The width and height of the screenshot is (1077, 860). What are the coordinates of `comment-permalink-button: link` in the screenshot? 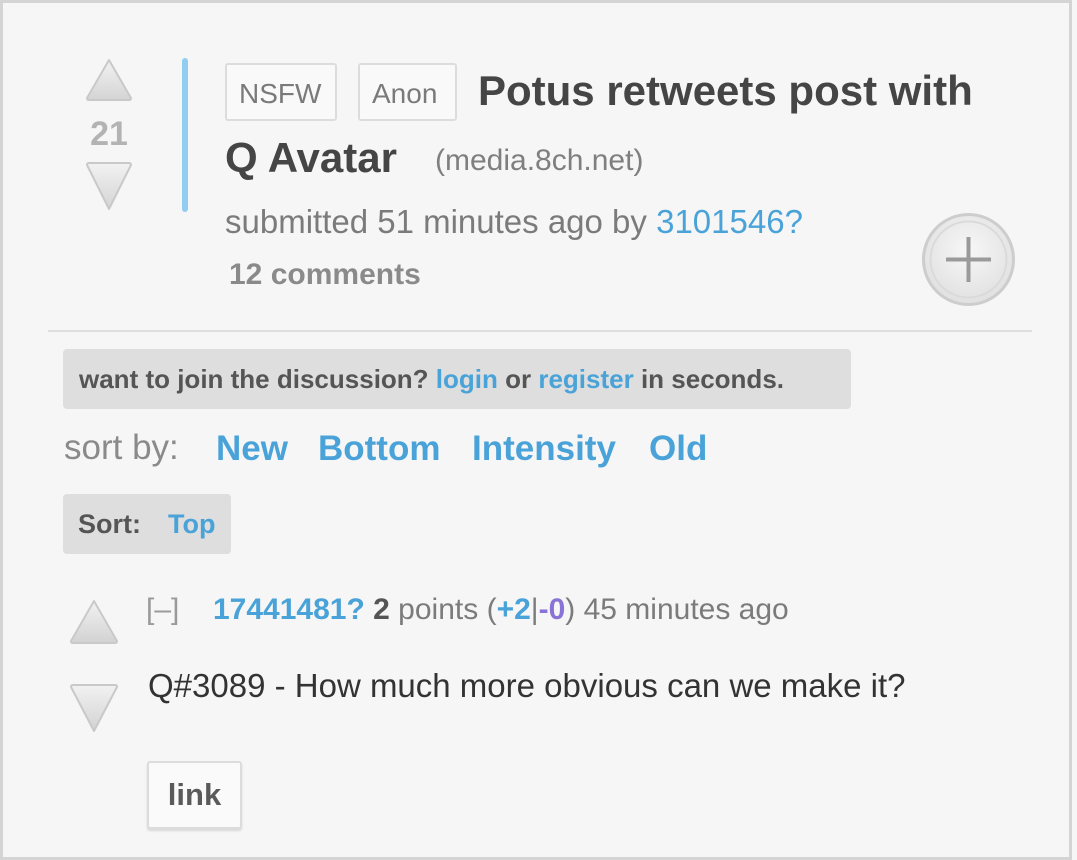 It's located at (194, 795).